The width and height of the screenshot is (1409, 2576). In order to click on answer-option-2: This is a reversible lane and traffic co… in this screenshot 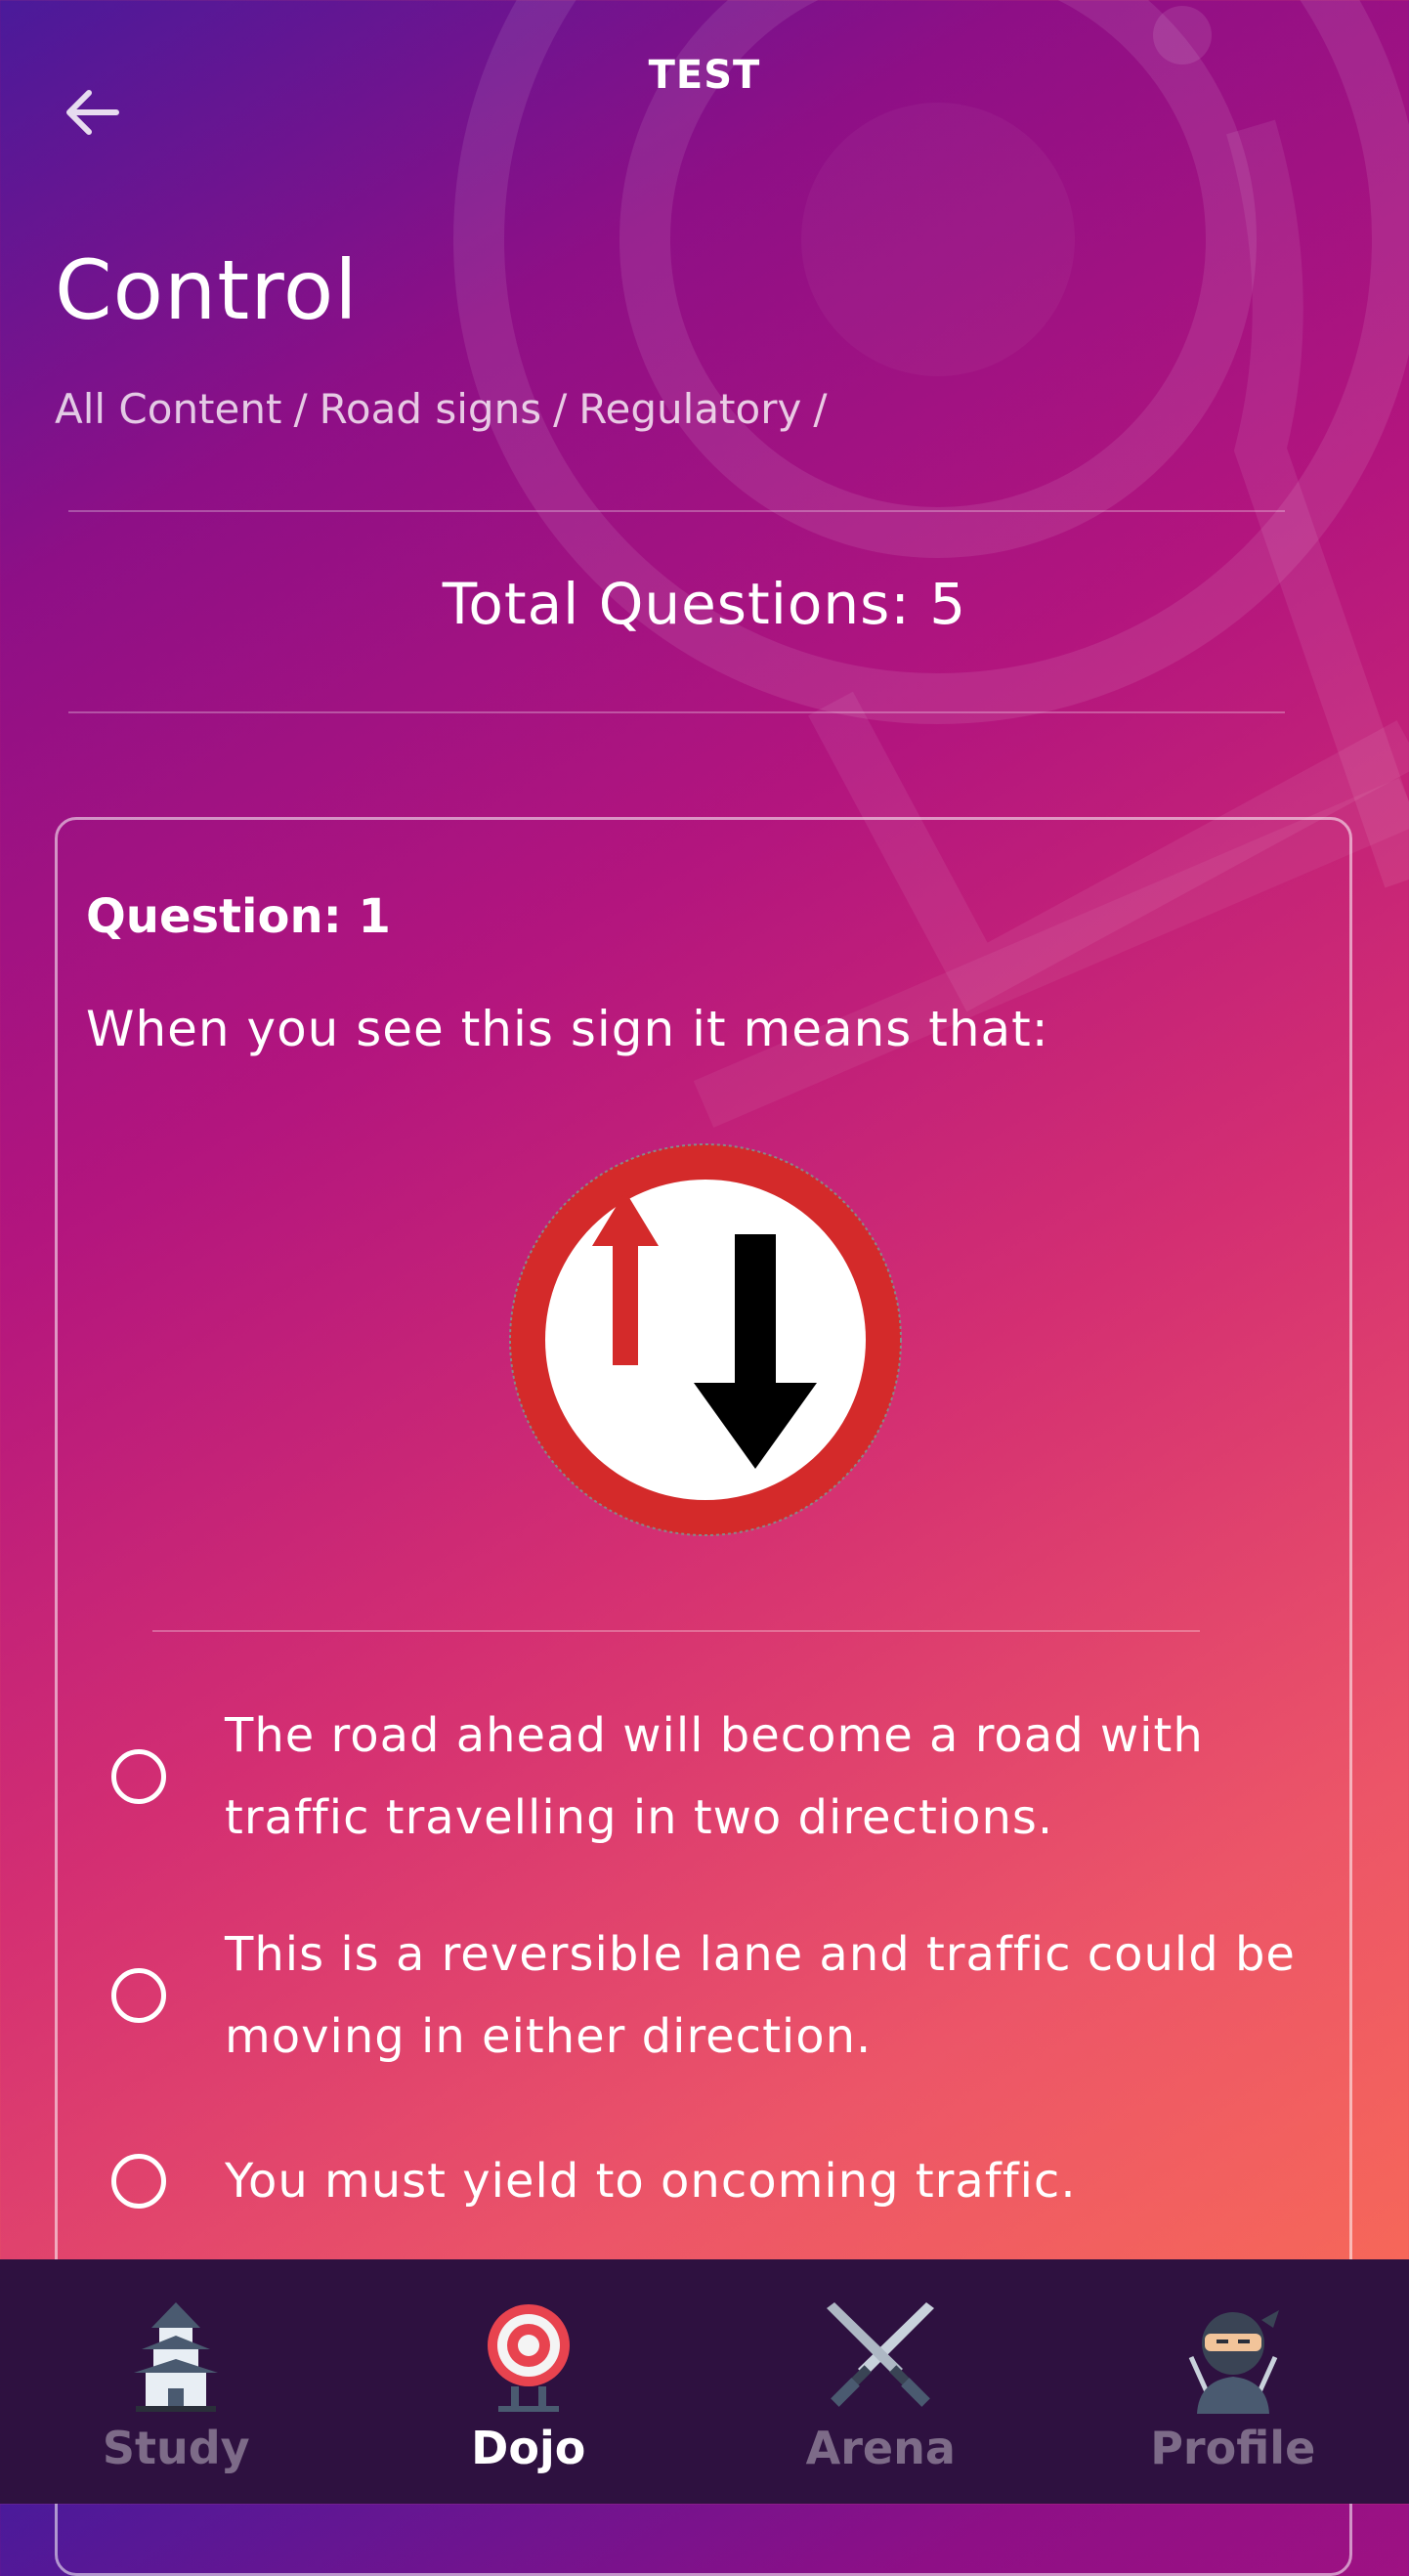, I will do `click(713, 1996)`.